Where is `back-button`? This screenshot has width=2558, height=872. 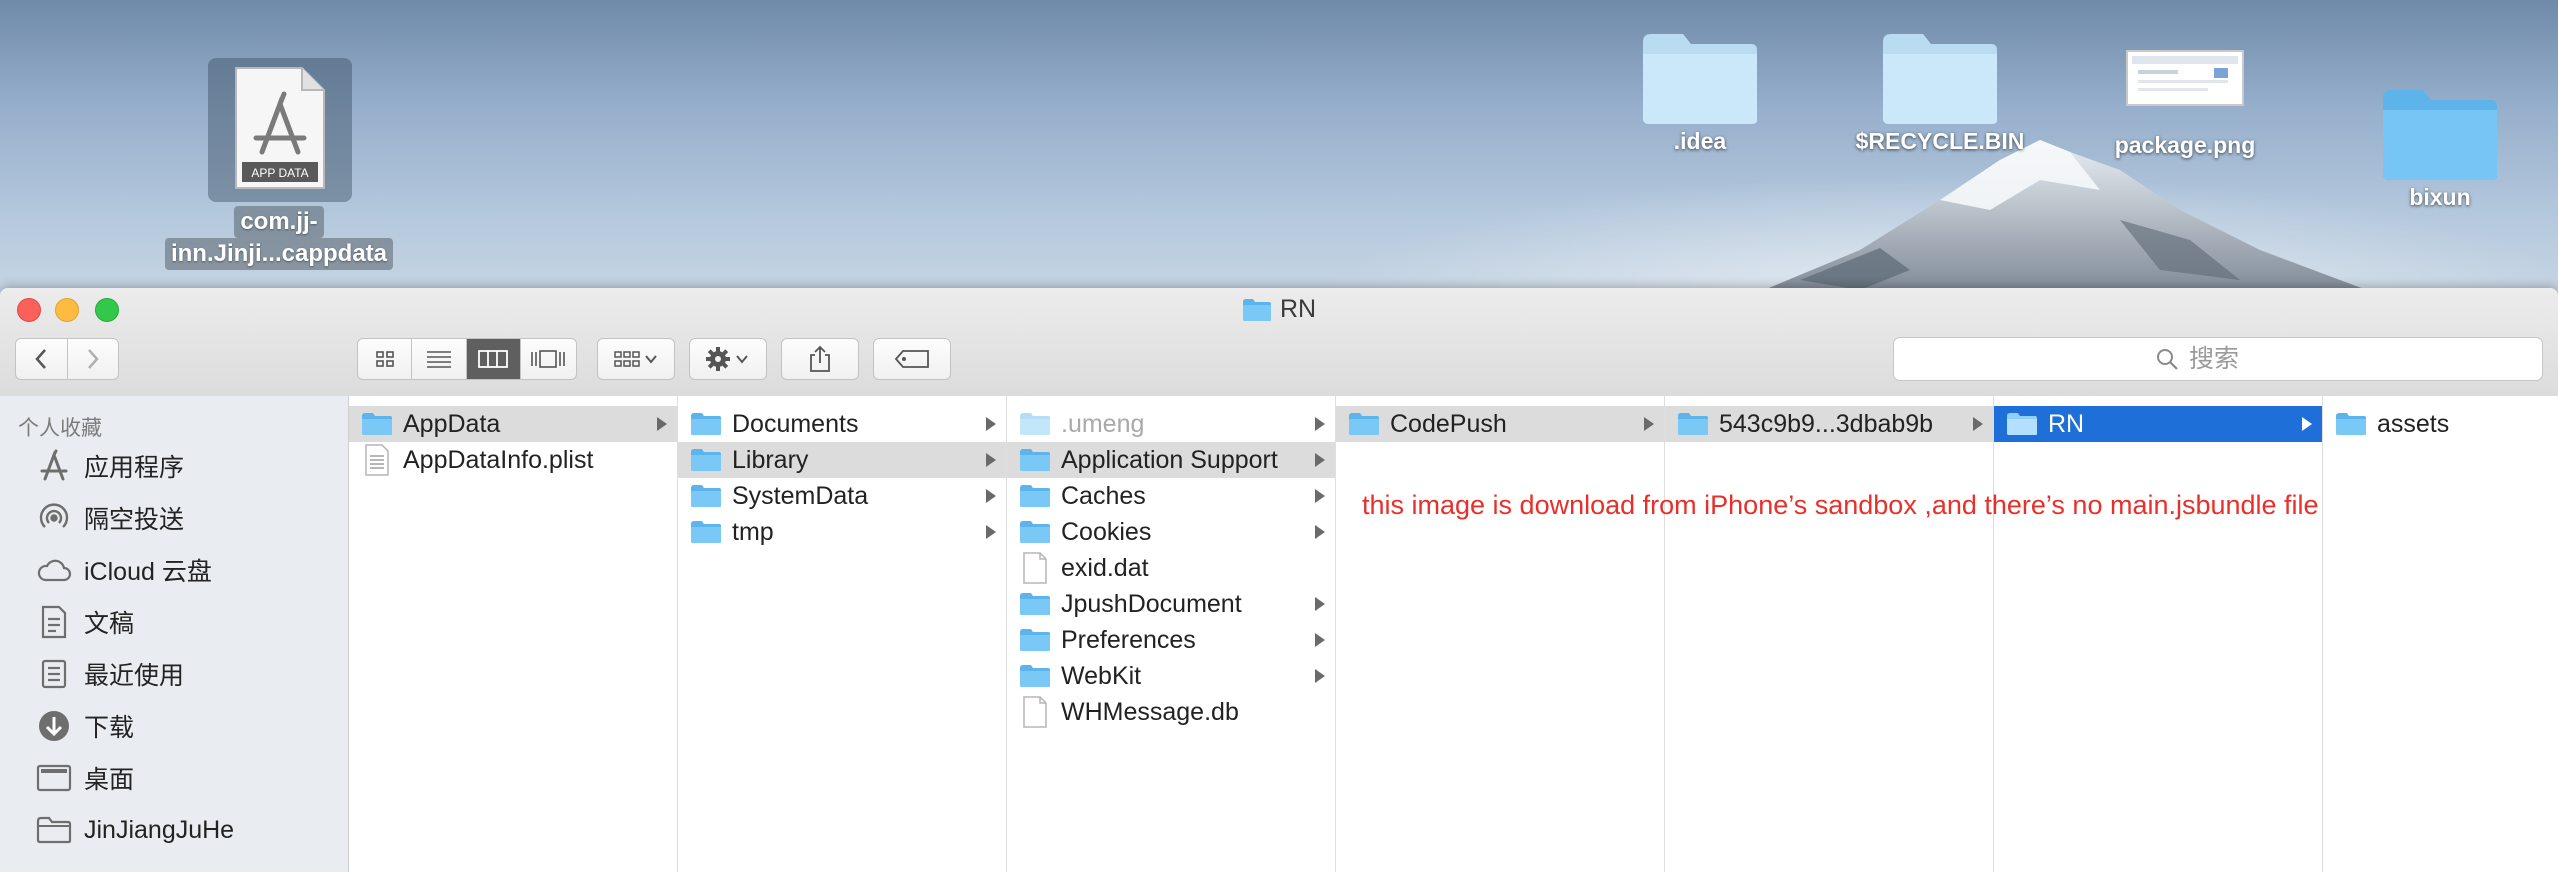 back-button is located at coordinates (42, 359).